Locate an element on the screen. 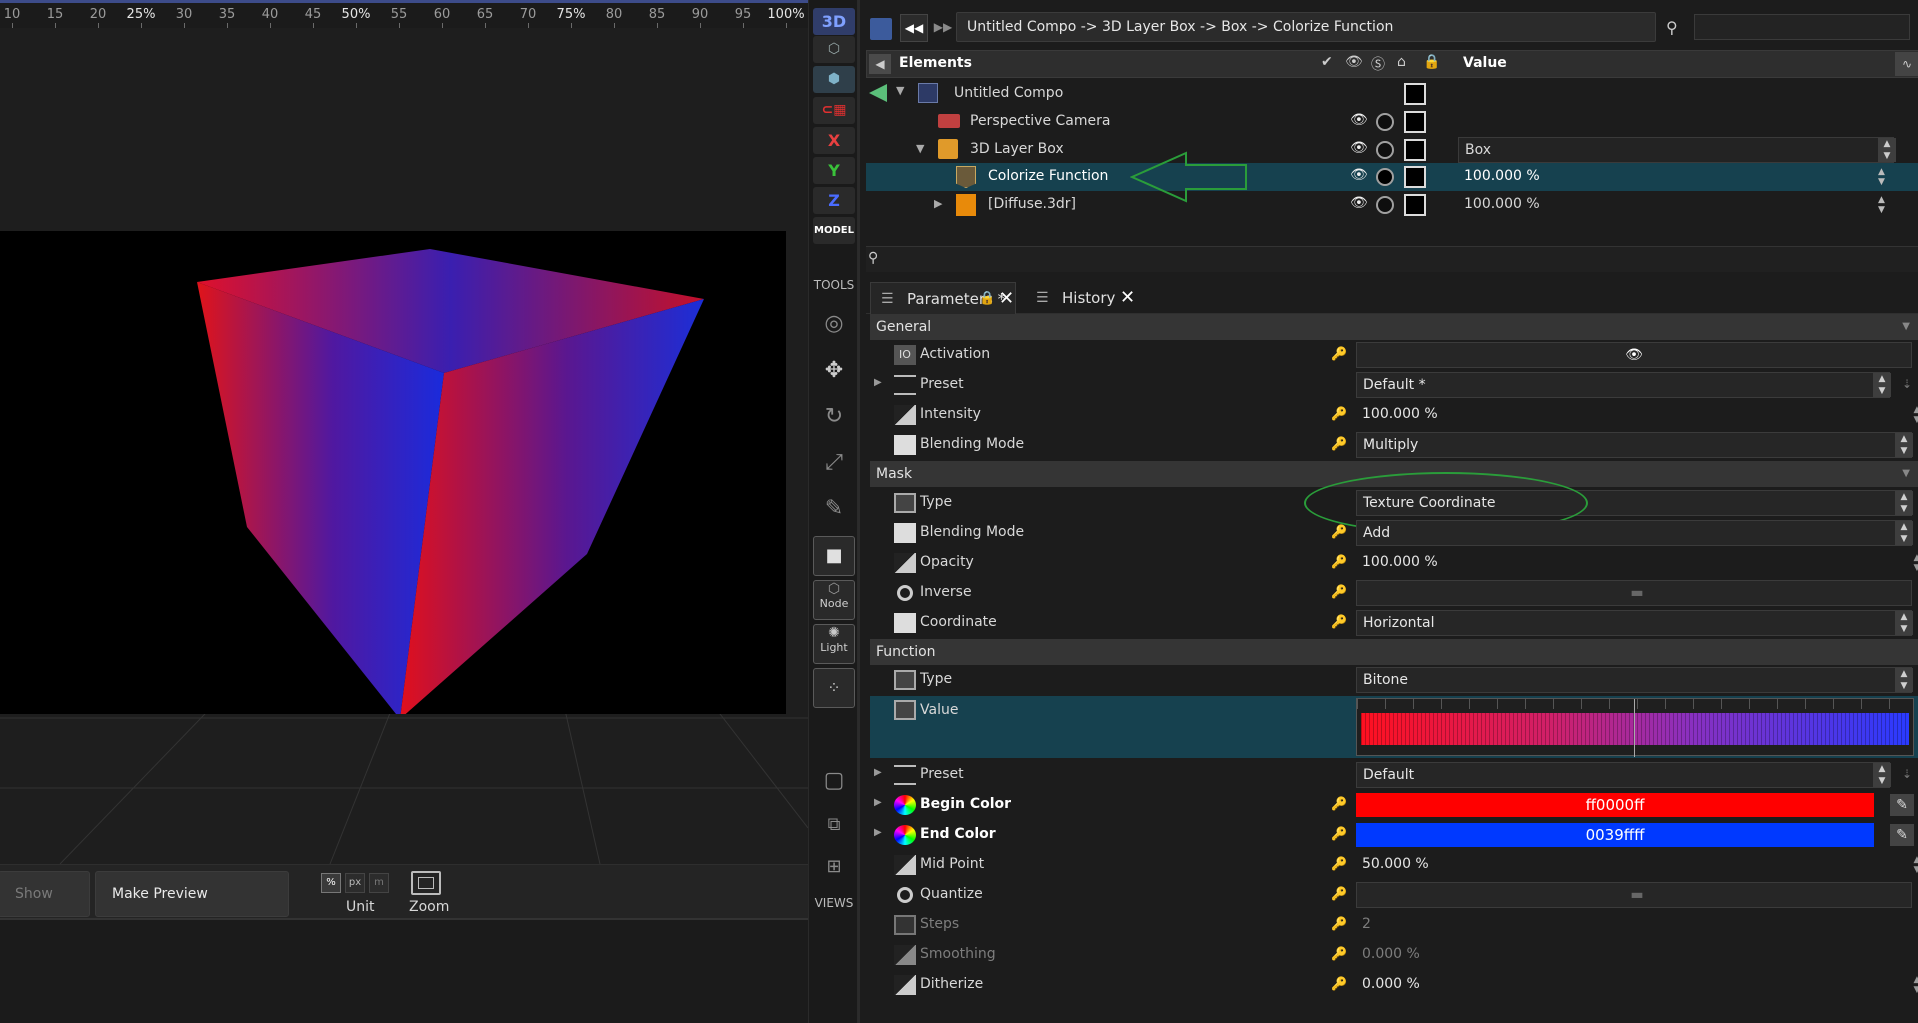 The image size is (1918, 1023). orbit-tool-icon: ◎ is located at coordinates (834, 323).